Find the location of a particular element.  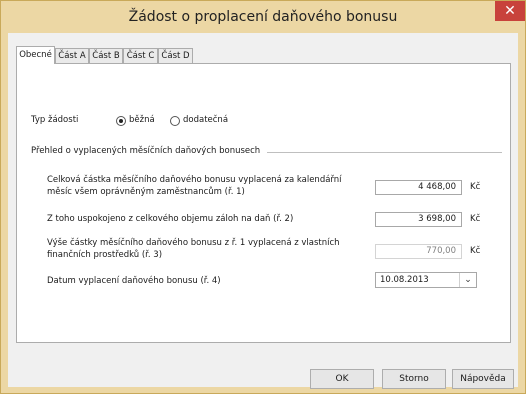

row3-label-line2: finančních prostředků (ř. 3) is located at coordinates (105, 255).